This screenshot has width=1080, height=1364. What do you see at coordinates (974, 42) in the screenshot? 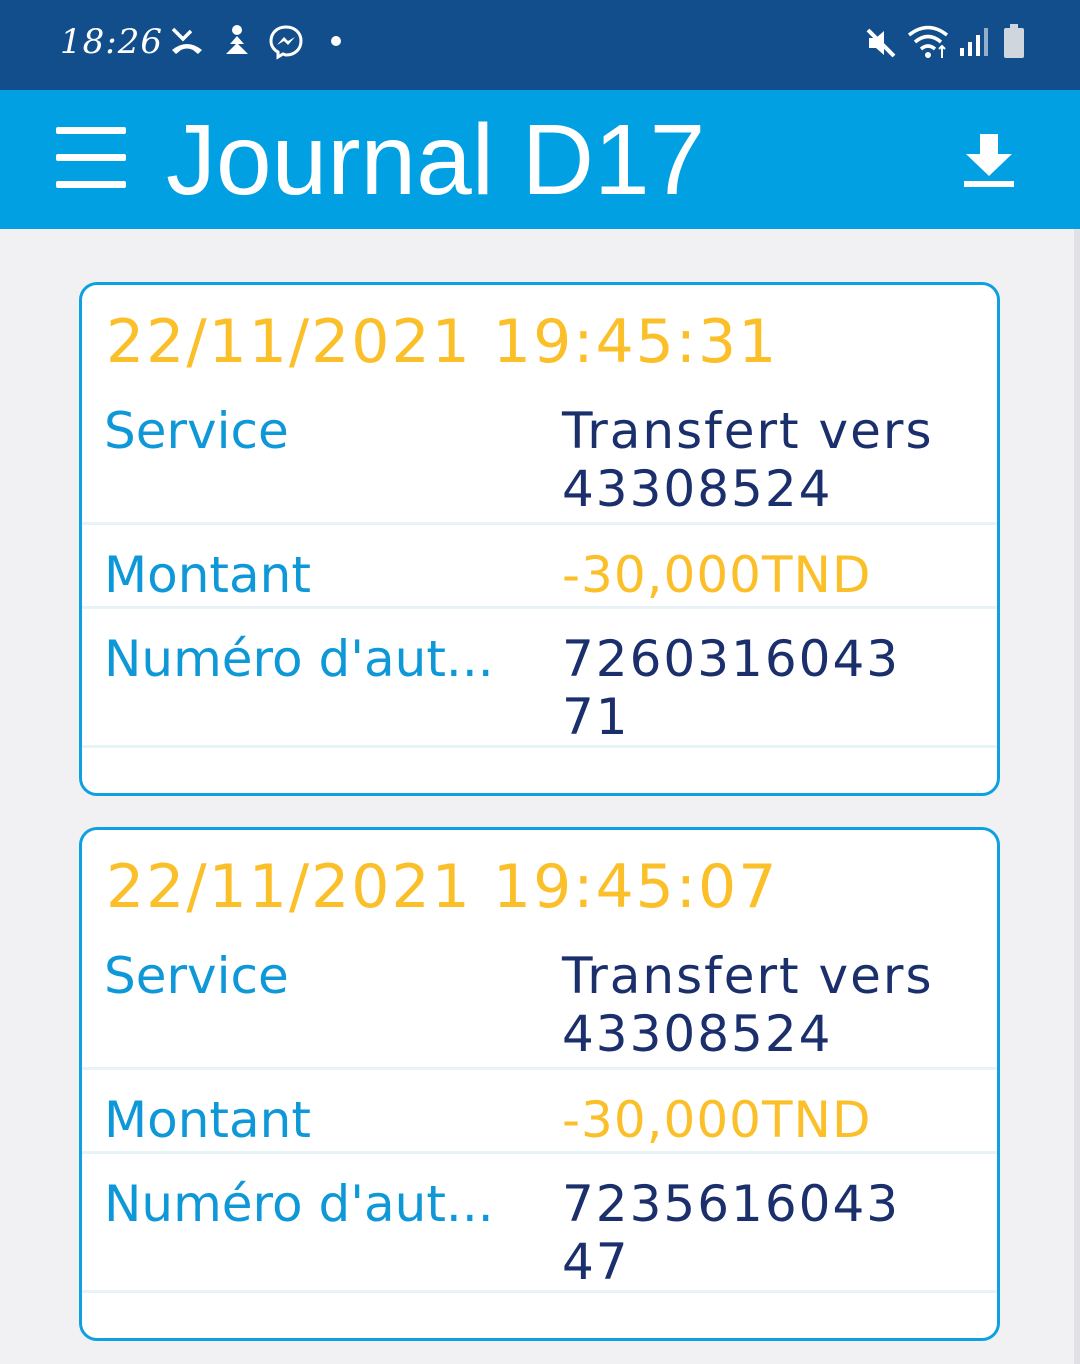
I see `signal-icon` at bounding box center [974, 42].